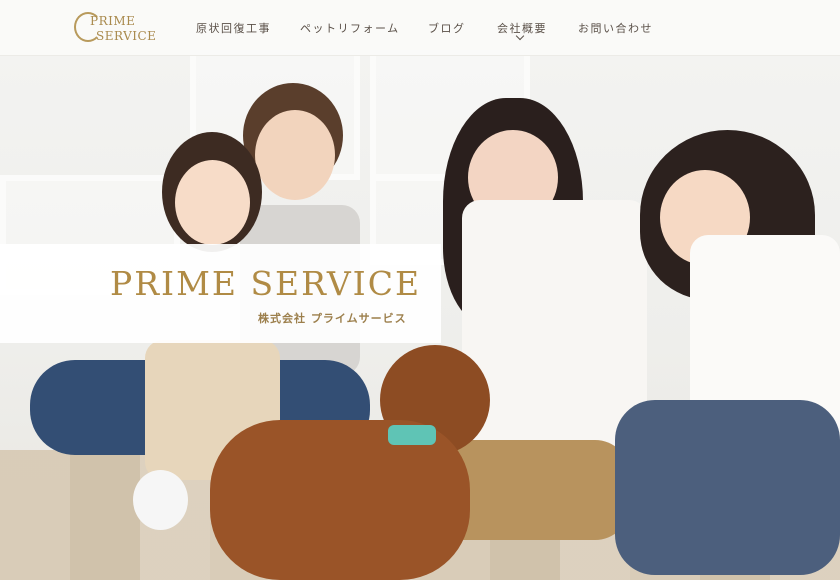 This screenshot has width=840, height=580. I want to click on brand-banner: PRIME SERVICE 株式会社 プライムサービス, so click(220, 293).